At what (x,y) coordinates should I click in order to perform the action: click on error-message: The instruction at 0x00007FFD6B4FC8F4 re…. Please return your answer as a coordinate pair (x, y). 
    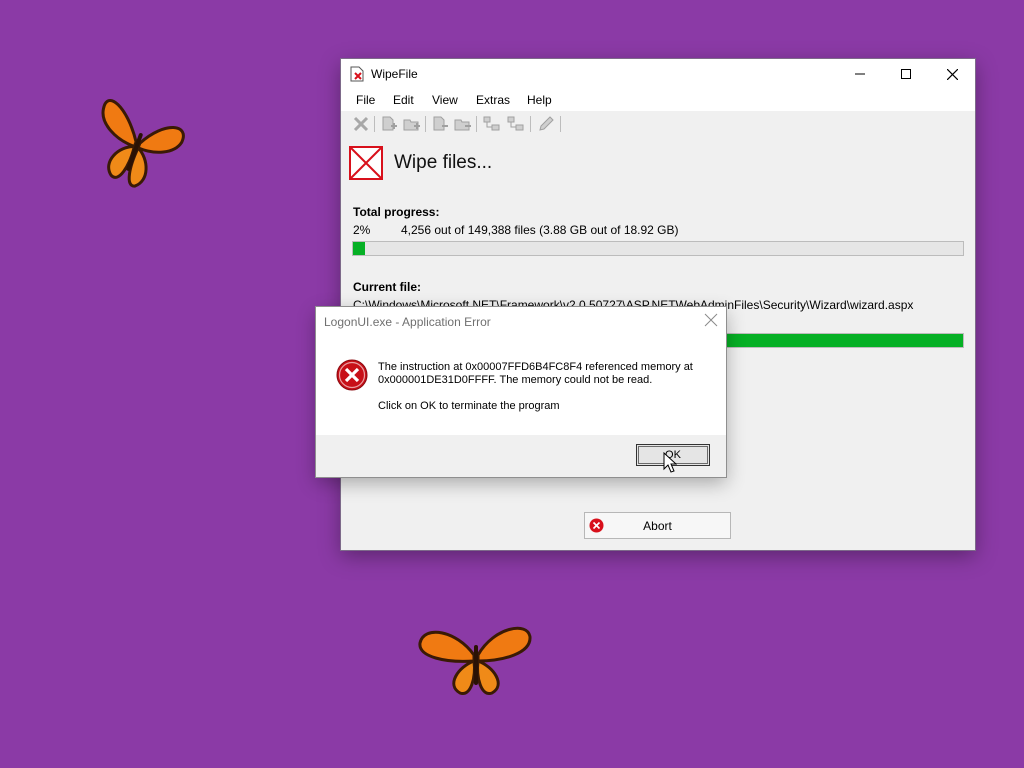
    Looking at the image, I should click on (535, 373).